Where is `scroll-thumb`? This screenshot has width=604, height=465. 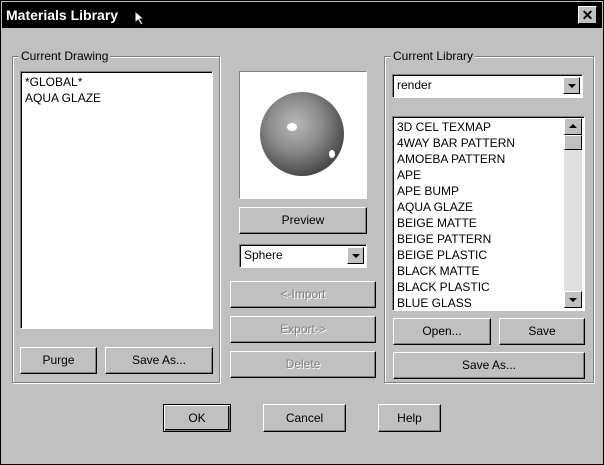 scroll-thumb is located at coordinates (573, 142).